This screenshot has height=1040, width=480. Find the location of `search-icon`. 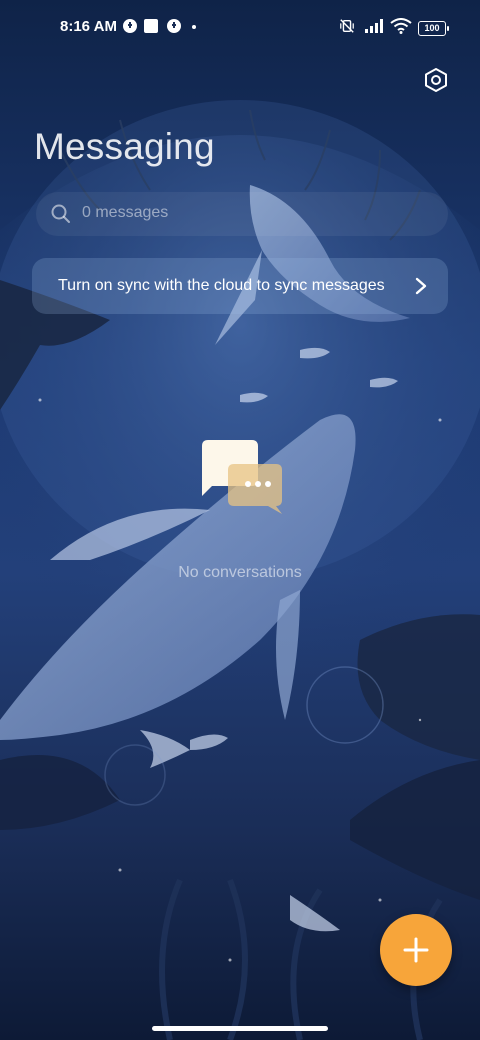

search-icon is located at coordinates (60, 213).